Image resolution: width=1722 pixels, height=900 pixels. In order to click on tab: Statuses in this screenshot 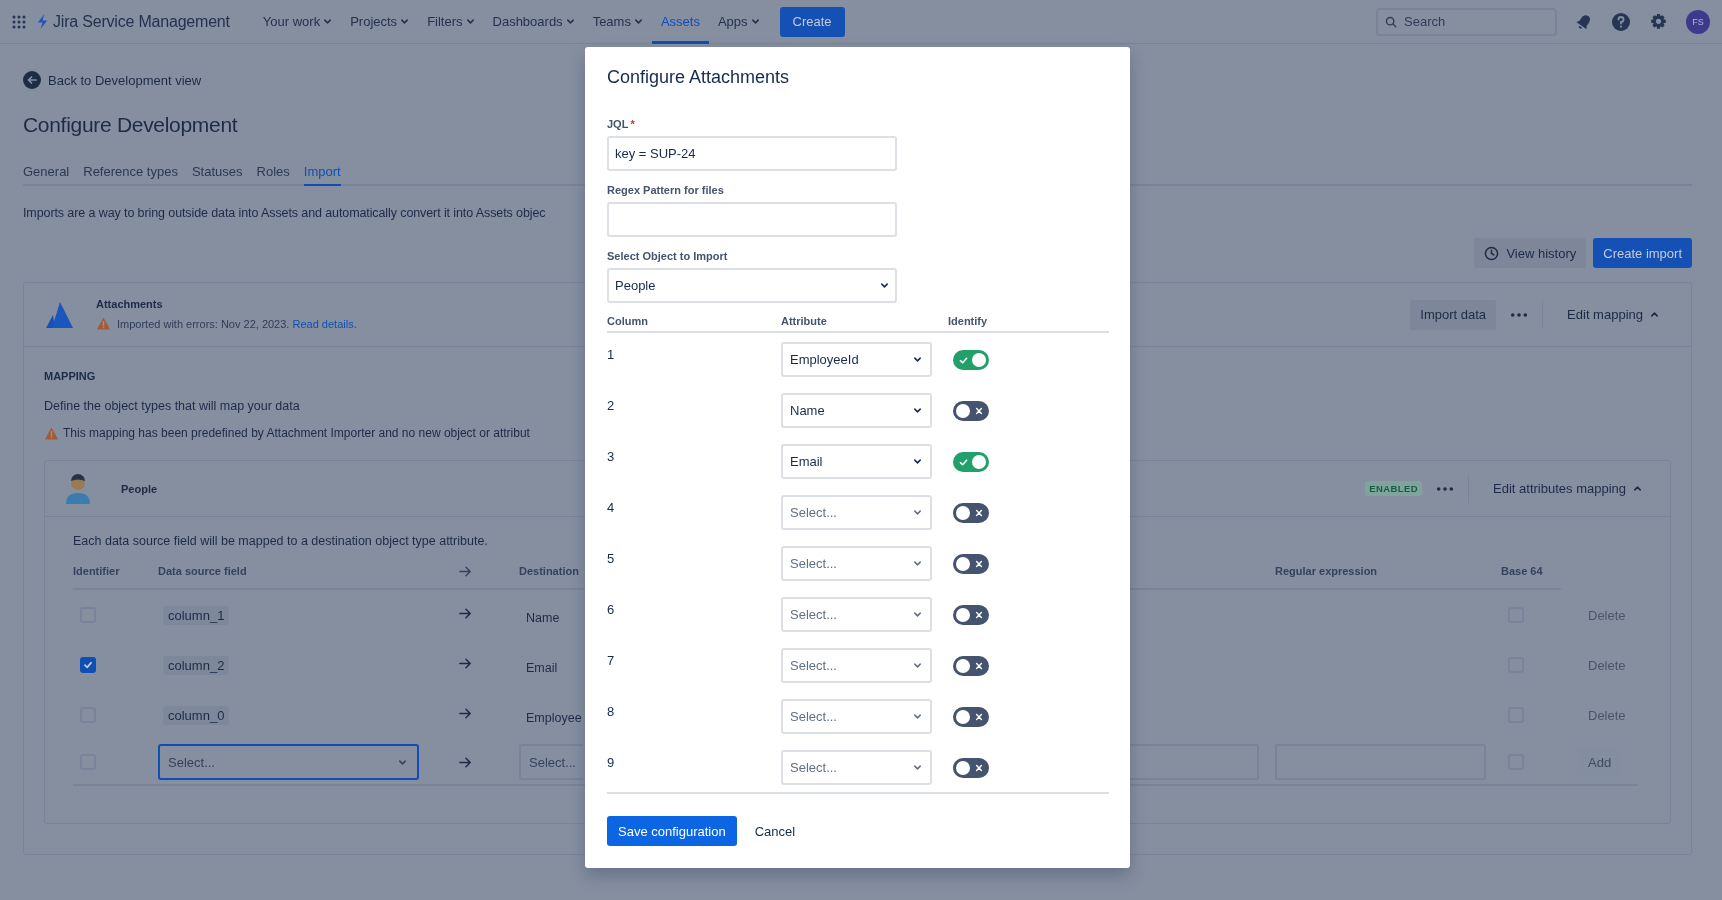, I will do `click(217, 175)`.